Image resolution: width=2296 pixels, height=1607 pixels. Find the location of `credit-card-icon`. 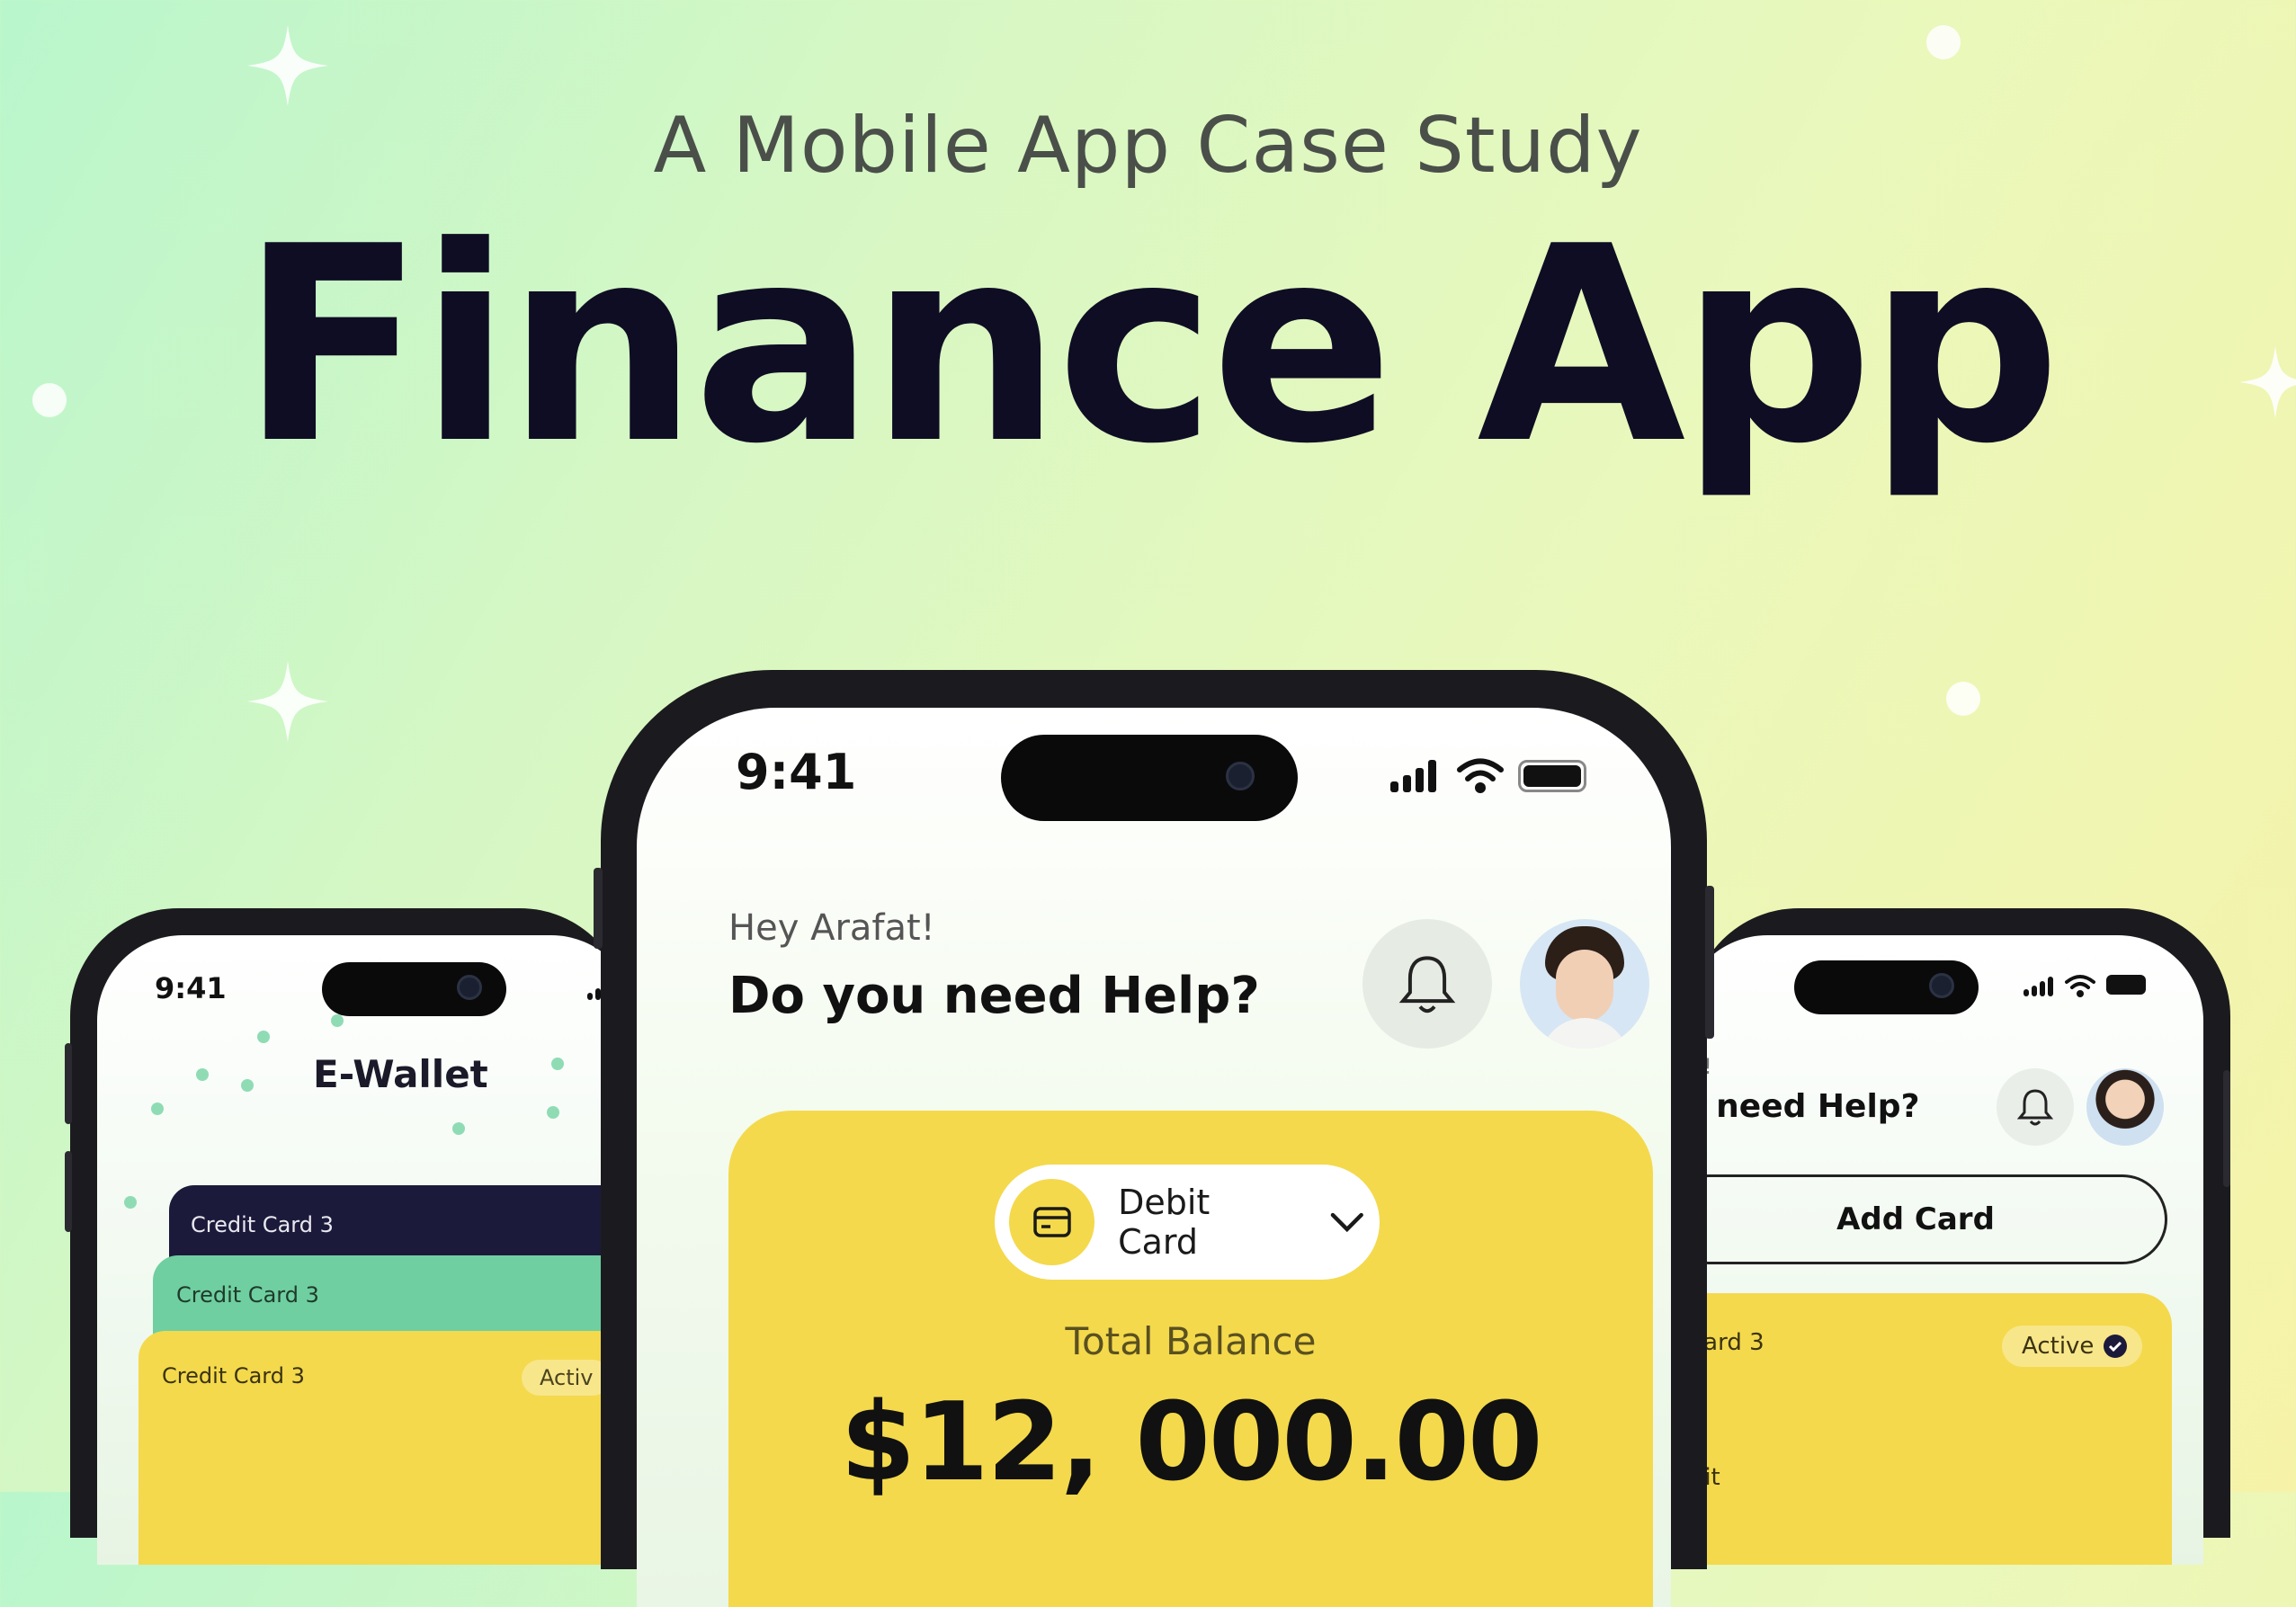

credit-card-icon is located at coordinates (1051, 1222).